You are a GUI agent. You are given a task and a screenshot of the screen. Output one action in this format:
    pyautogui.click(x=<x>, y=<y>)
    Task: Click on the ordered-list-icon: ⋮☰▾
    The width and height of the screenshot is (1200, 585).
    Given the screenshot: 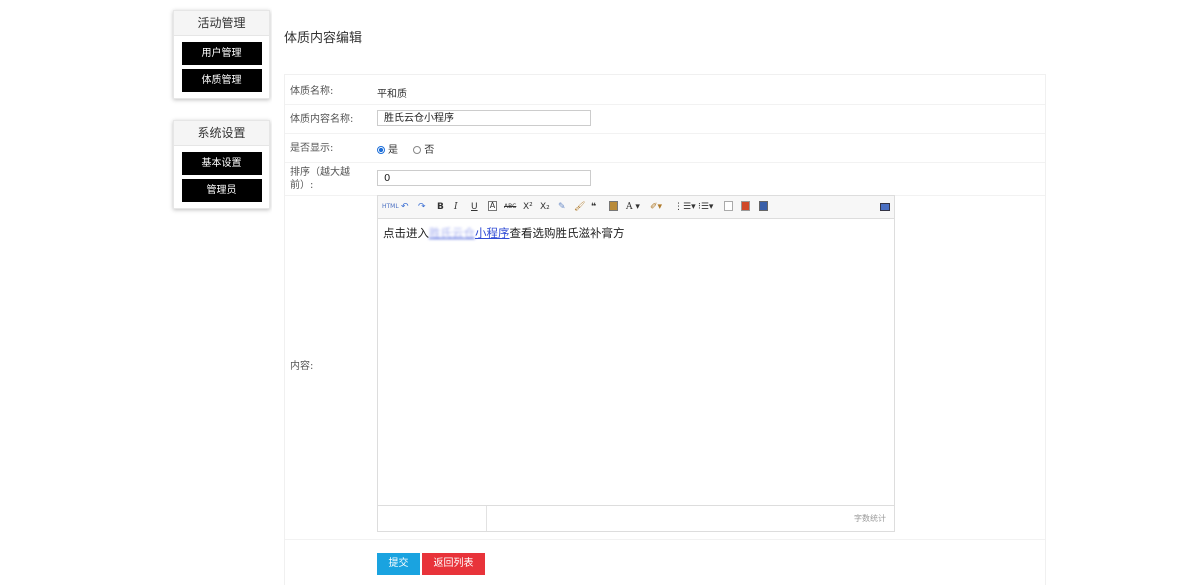 What is the action you would take?
    pyautogui.click(x=685, y=207)
    